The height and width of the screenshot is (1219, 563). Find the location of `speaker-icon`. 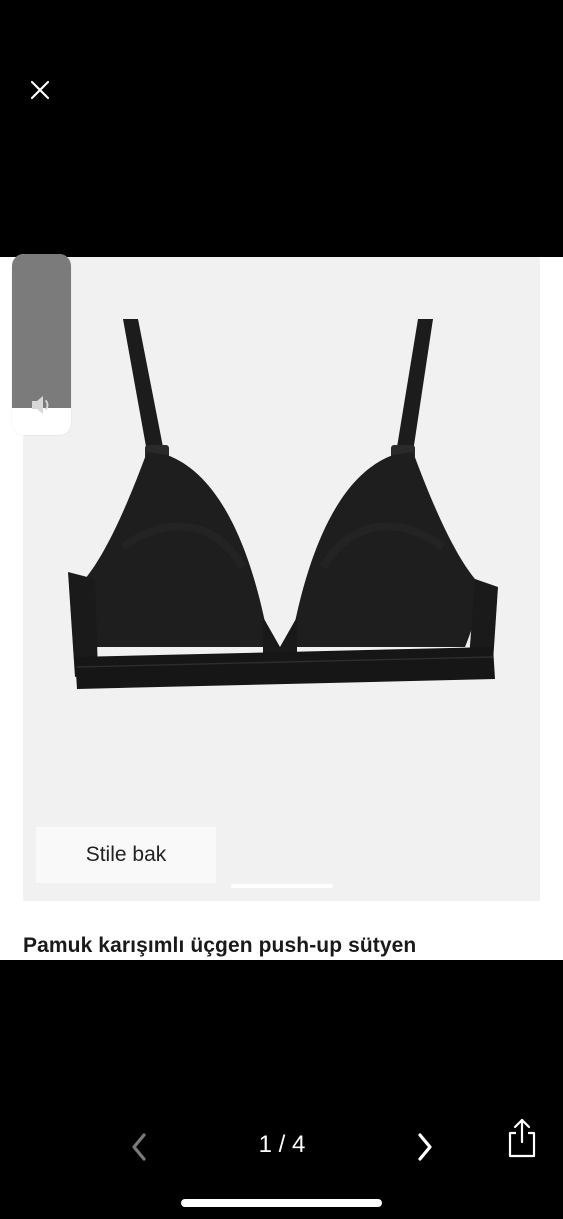

speaker-icon is located at coordinates (40, 405).